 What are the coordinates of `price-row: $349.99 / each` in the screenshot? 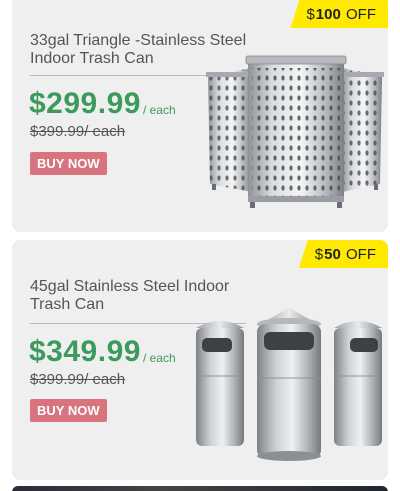 It's located at (102, 352).